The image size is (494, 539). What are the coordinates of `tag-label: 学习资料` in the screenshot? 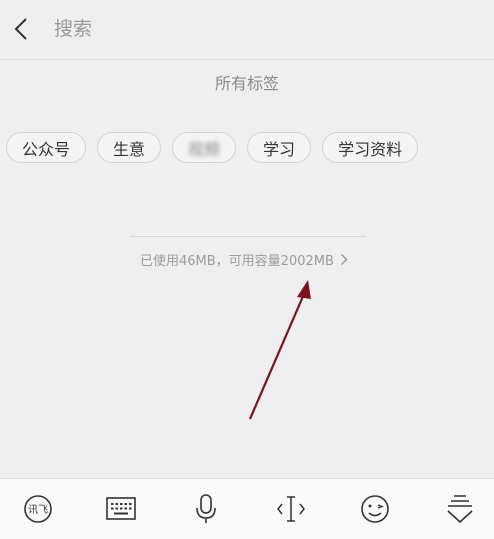 It's located at (370, 149).